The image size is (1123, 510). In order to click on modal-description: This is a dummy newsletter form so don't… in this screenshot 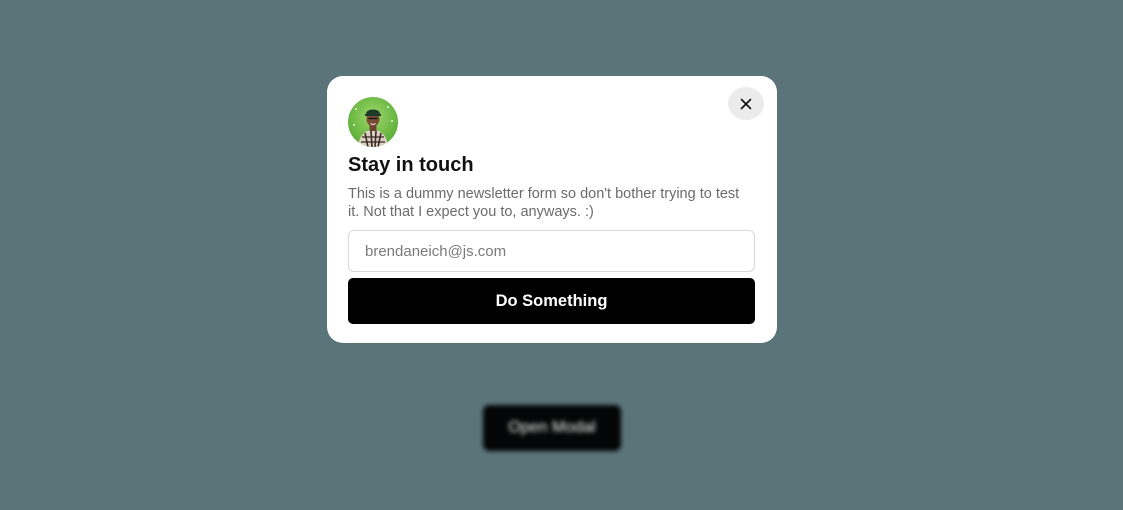, I will do `click(544, 203)`.